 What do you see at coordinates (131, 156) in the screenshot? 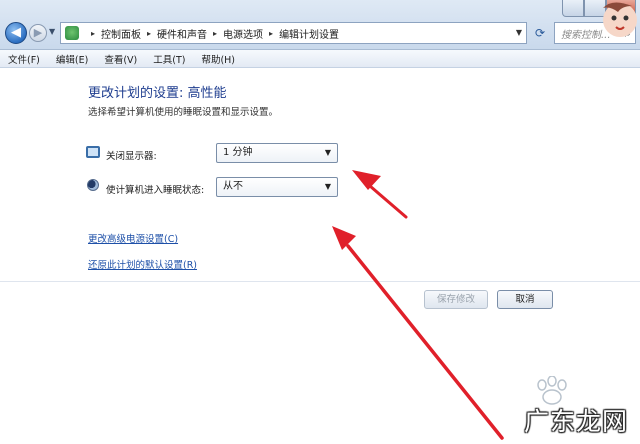
I see `display-off-label: 关闭显示器:` at bounding box center [131, 156].